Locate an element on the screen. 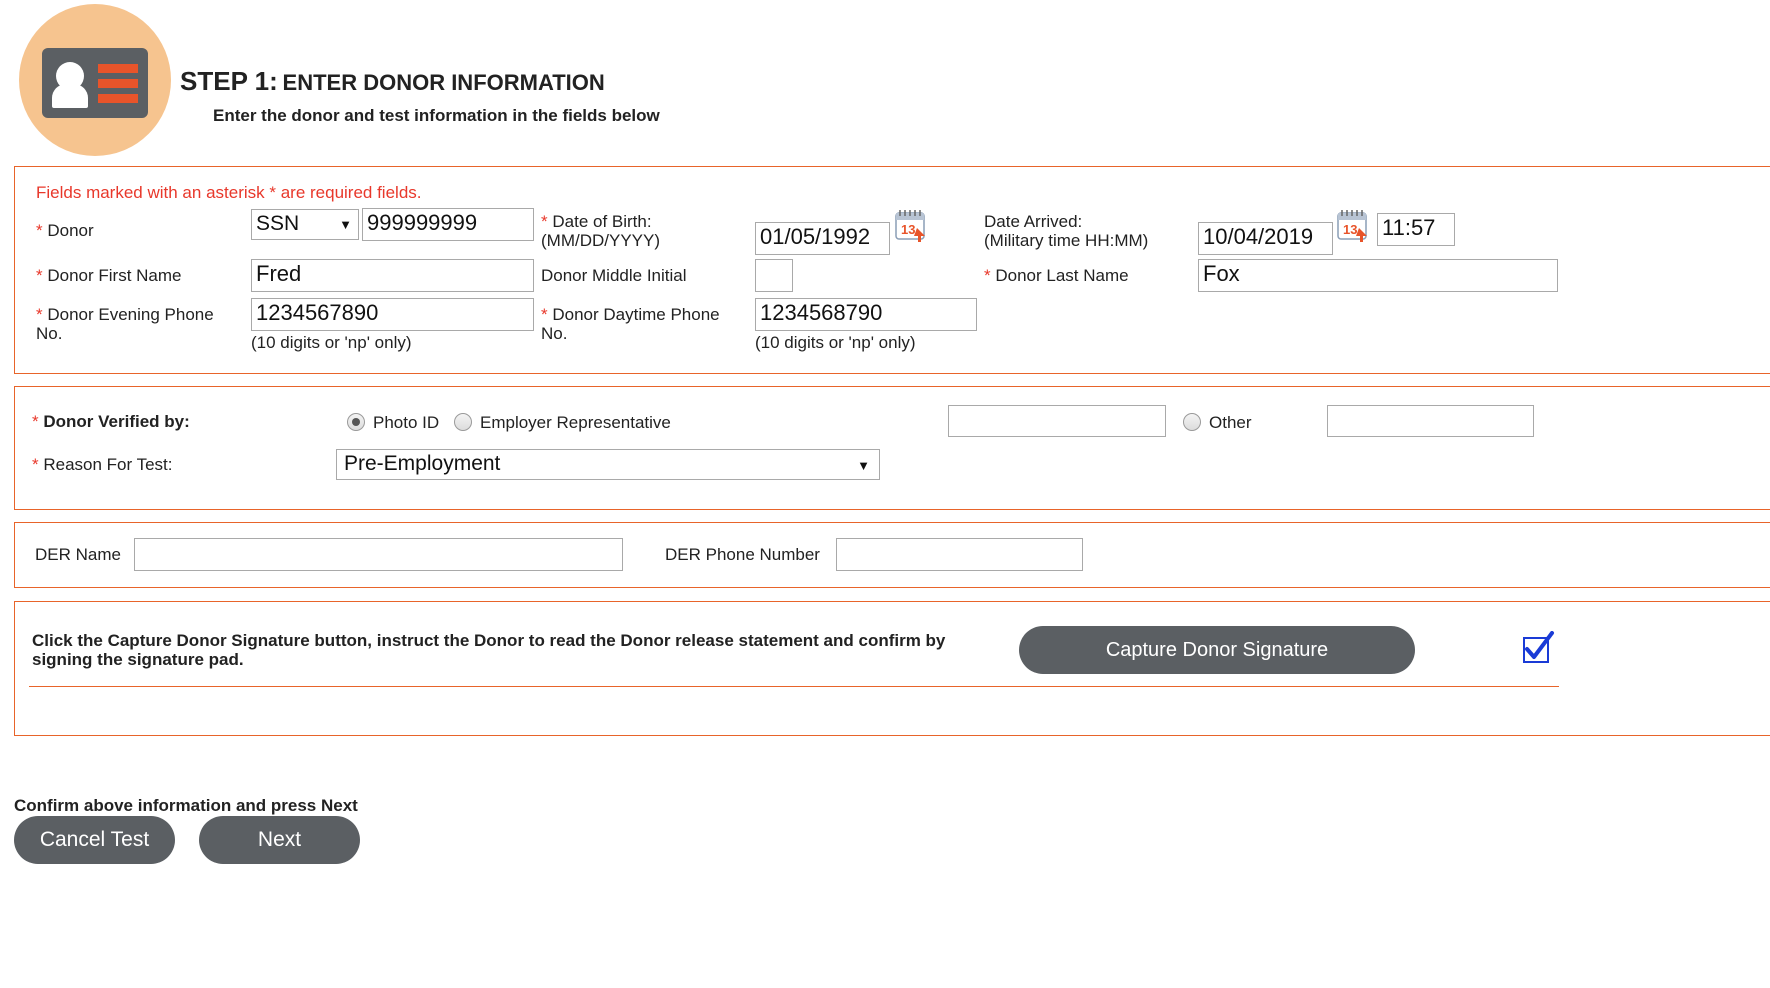 The image size is (1770, 988). last-name-input: Fox is located at coordinates (1378, 275).